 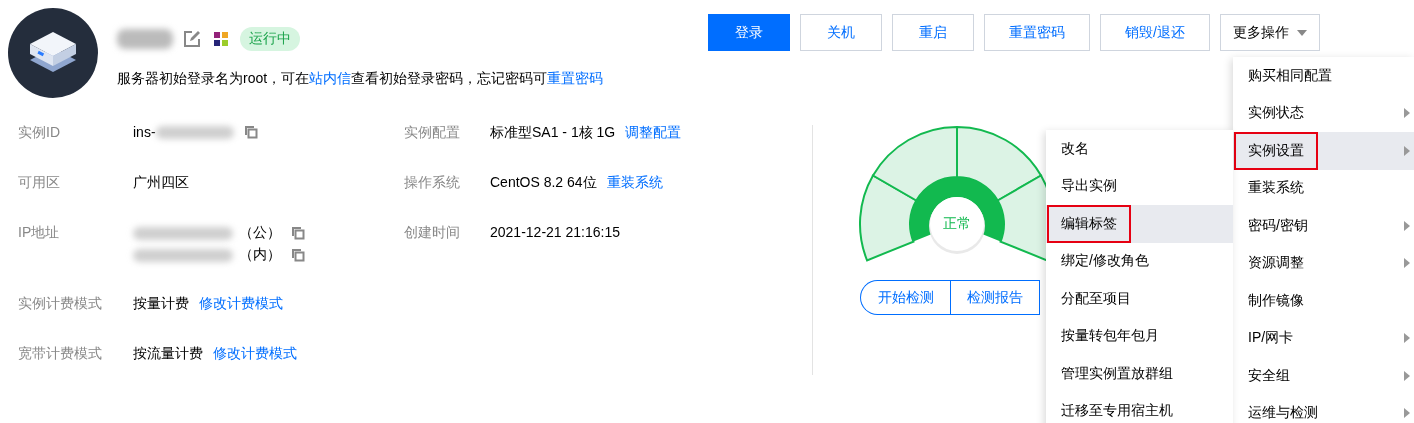 I want to click on field-label: 操作系统, so click(x=432, y=183).